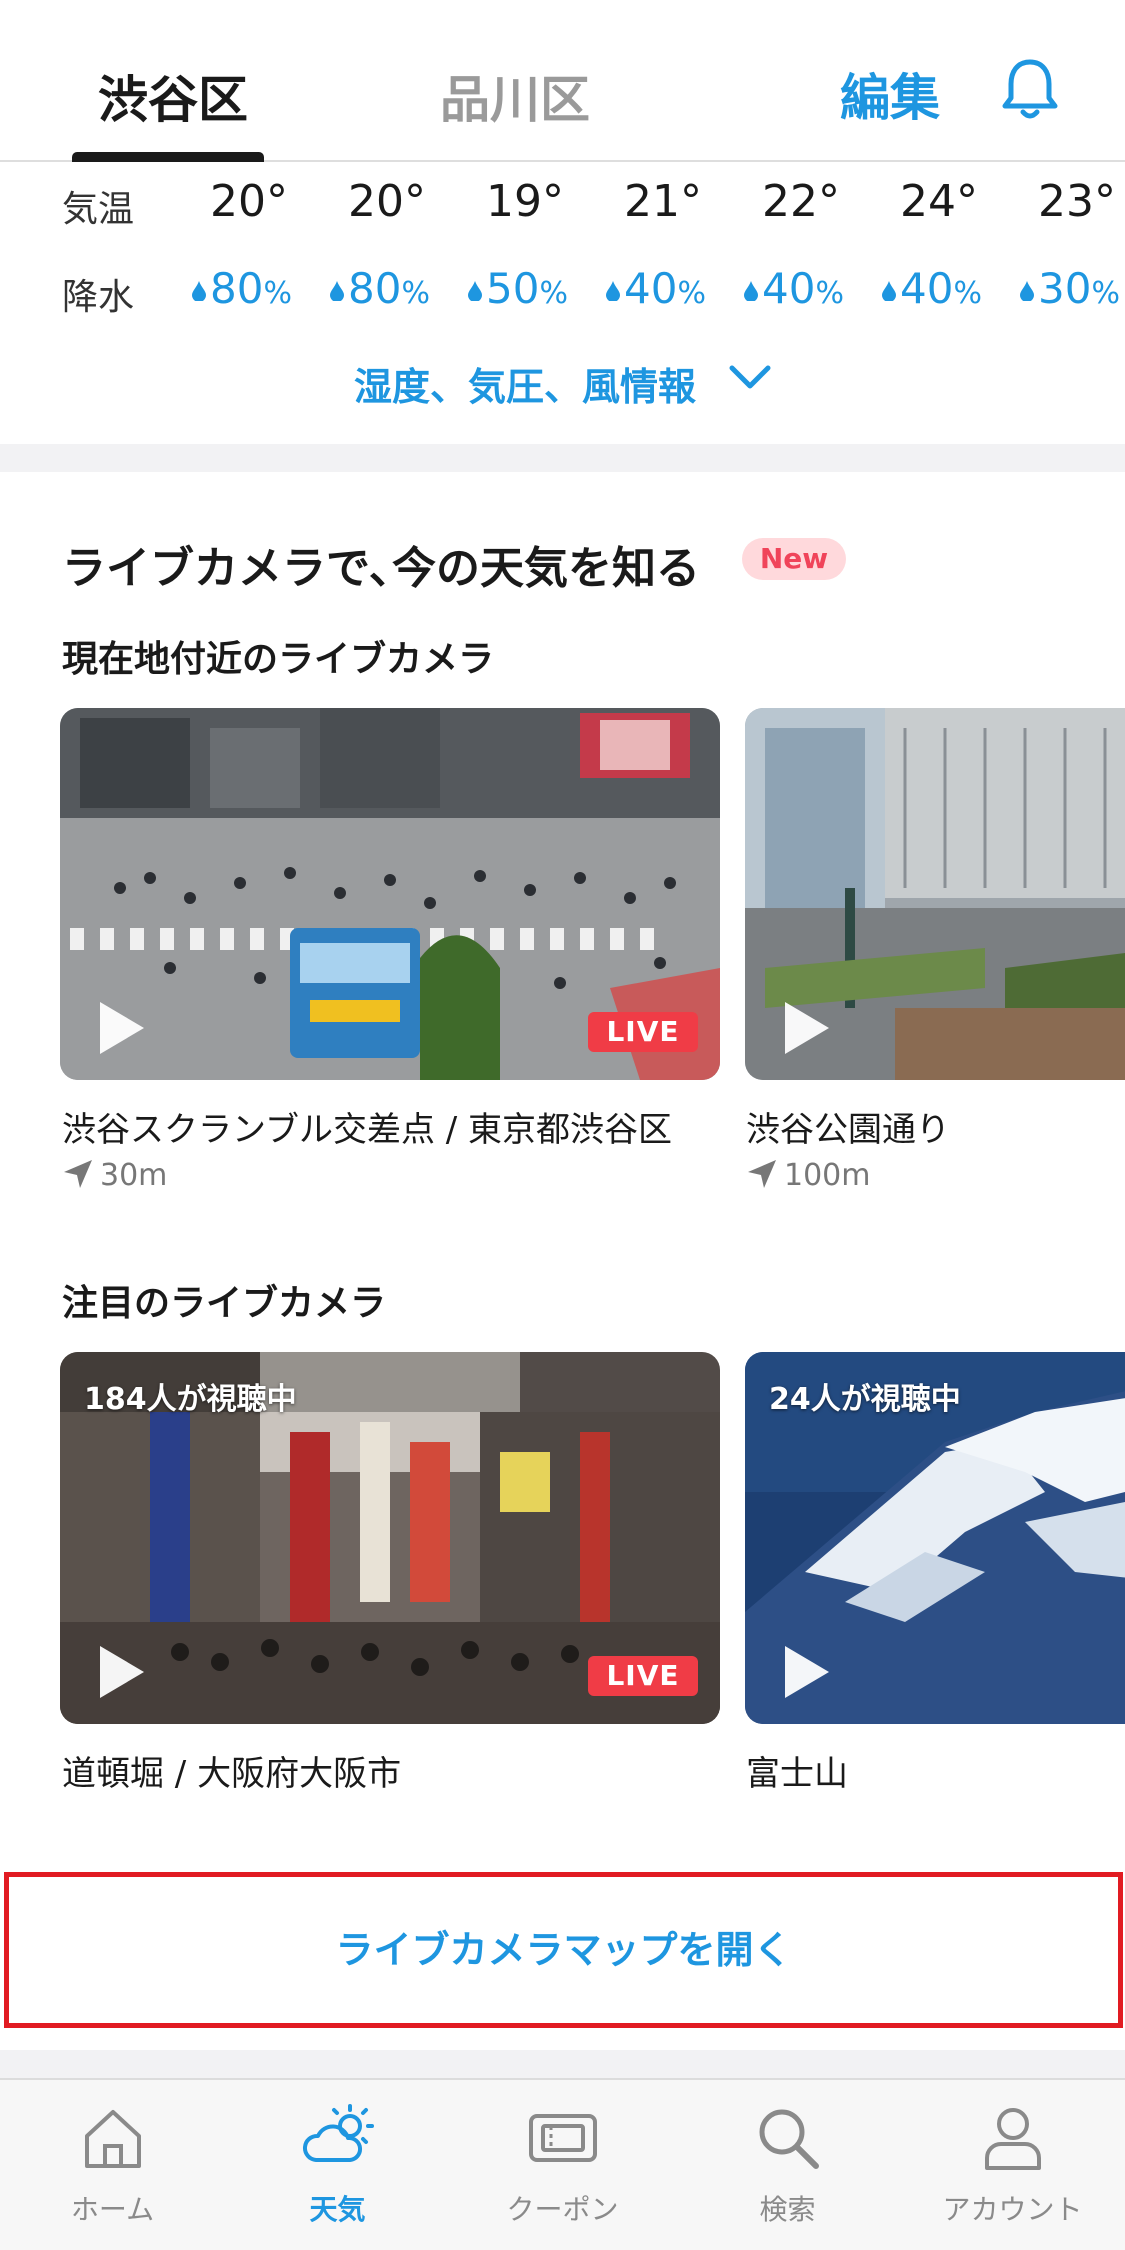  I want to click on nav-label: 天気, so click(337, 2209).